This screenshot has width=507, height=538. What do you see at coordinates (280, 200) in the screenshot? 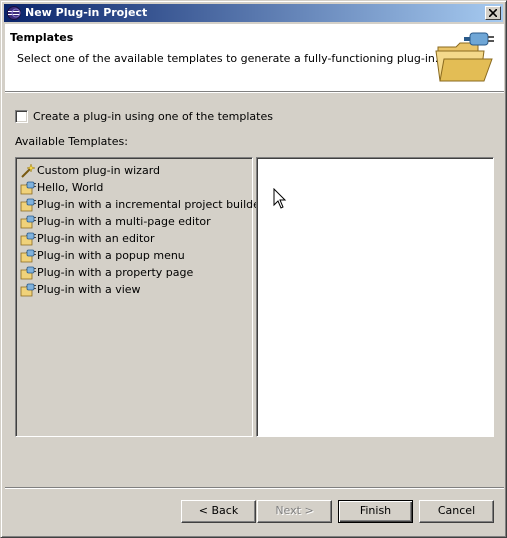
I see `mouse-pointer-icon` at bounding box center [280, 200].